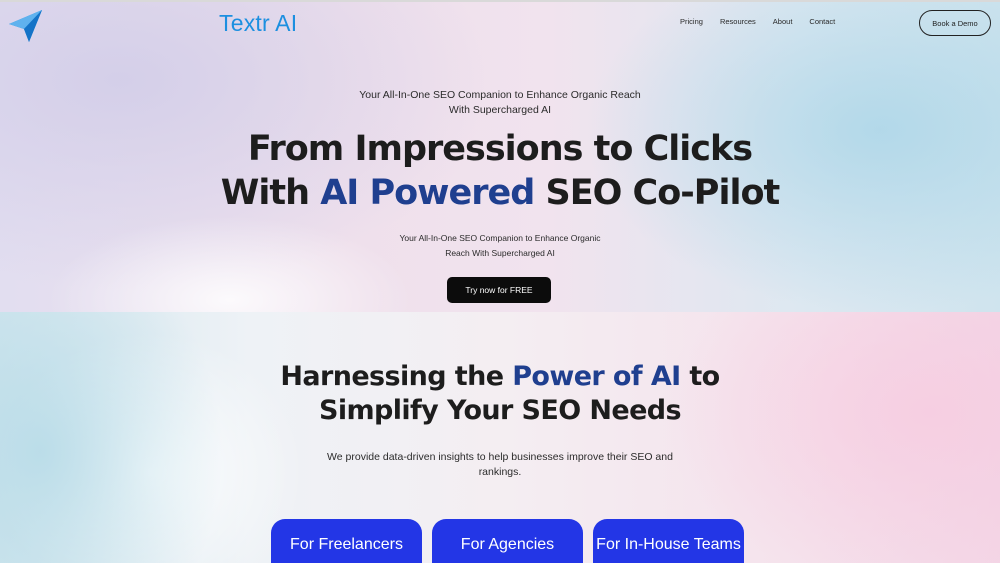 Image resolution: width=1000 pixels, height=563 pixels. What do you see at coordinates (25, 26) in the screenshot?
I see `paper-plane-icon` at bounding box center [25, 26].